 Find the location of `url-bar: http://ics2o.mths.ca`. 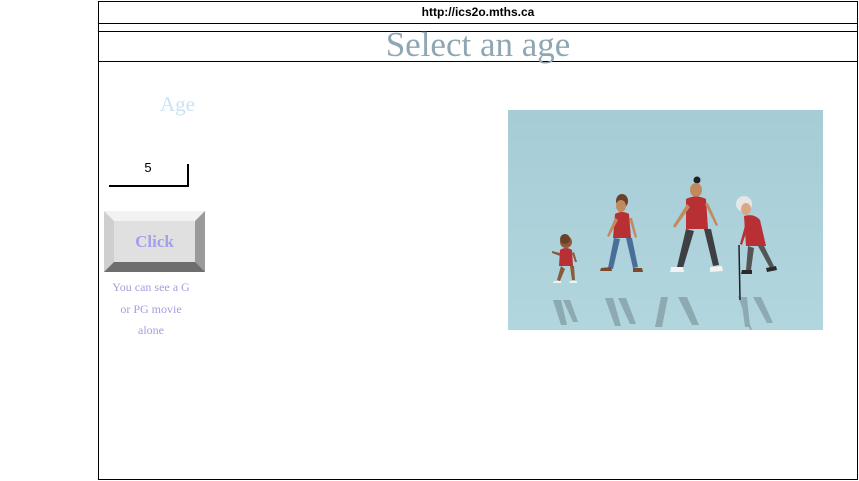

url-bar: http://ics2o.mths.ca is located at coordinates (478, 13).